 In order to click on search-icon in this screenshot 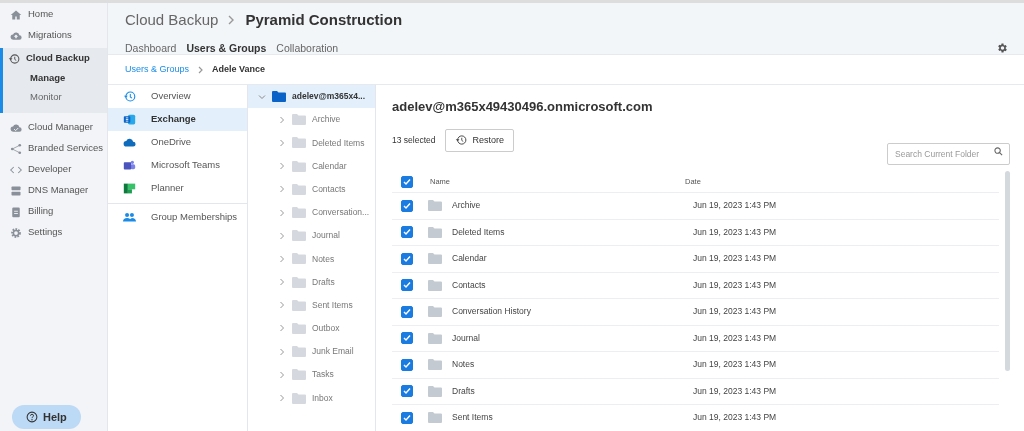, I will do `click(998, 152)`.